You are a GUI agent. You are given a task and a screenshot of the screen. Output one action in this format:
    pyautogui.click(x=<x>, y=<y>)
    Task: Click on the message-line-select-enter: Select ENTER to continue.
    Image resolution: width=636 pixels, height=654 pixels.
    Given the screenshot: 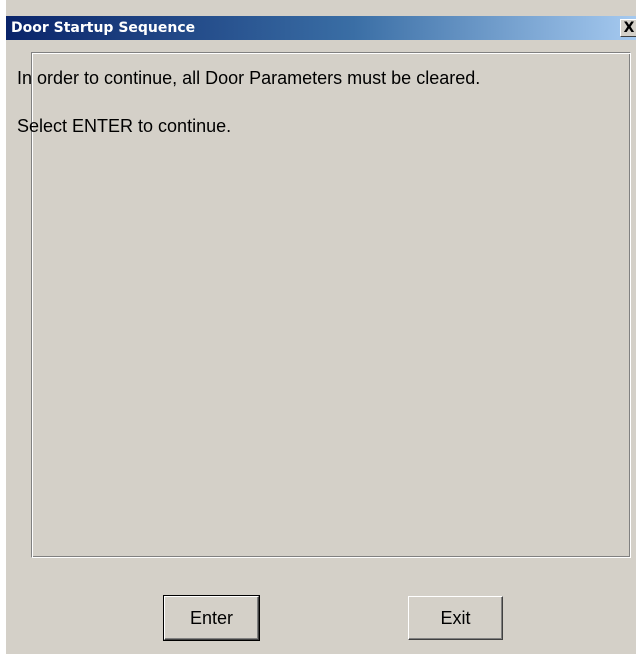 What is the action you would take?
    pyautogui.click(x=124, y=126)
    